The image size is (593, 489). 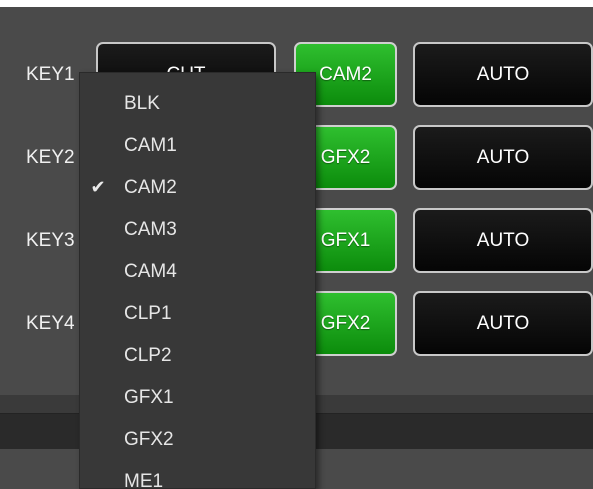 What do you see at coordinates (197, 313) in the screenshot?
I see `menu-item-clp1: CLP1` at bounding box center [197, 313].